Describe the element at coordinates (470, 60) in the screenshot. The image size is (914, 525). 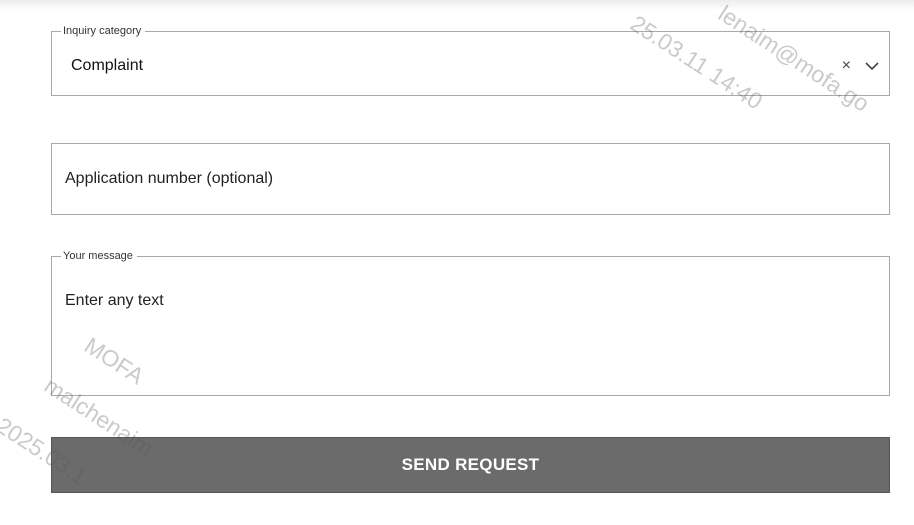
I see `inquiry-category-select: Inquiry category Complaint ×` at that location.